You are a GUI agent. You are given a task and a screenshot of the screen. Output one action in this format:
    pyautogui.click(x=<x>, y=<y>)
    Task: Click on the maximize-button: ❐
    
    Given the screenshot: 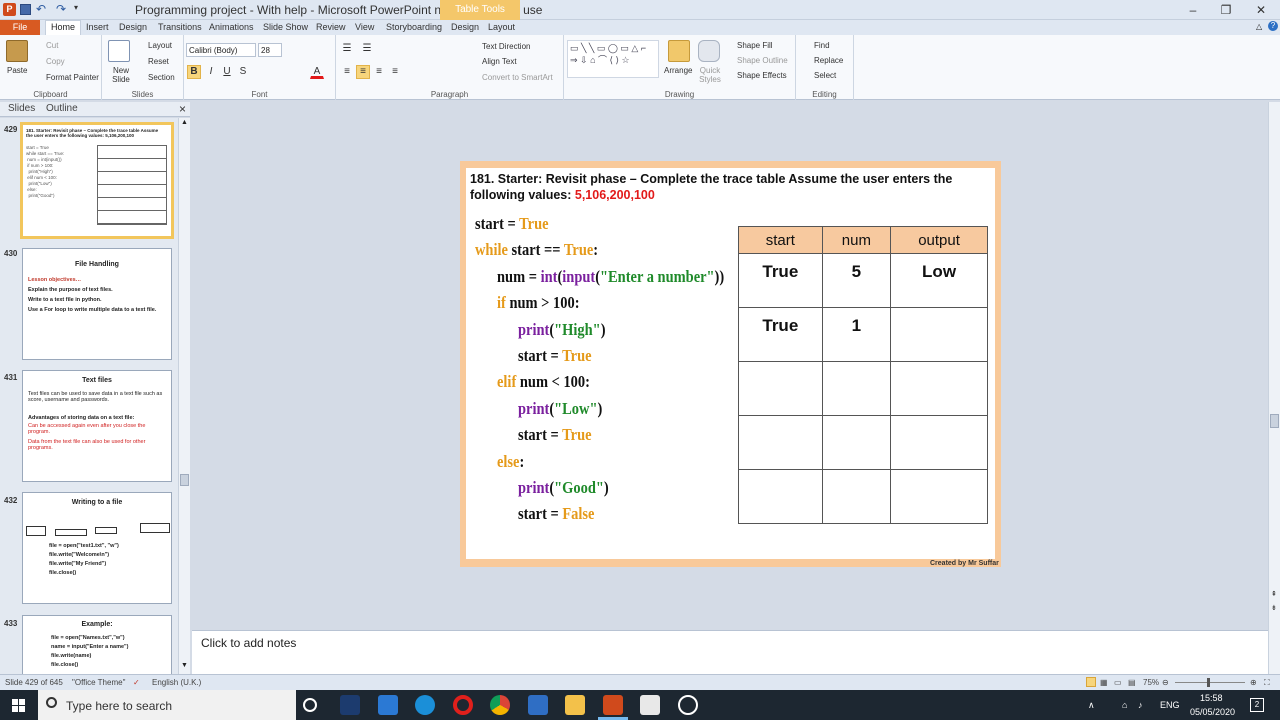 What is the action you would take?
    pyautogui.click(x=1226, y=10)
    